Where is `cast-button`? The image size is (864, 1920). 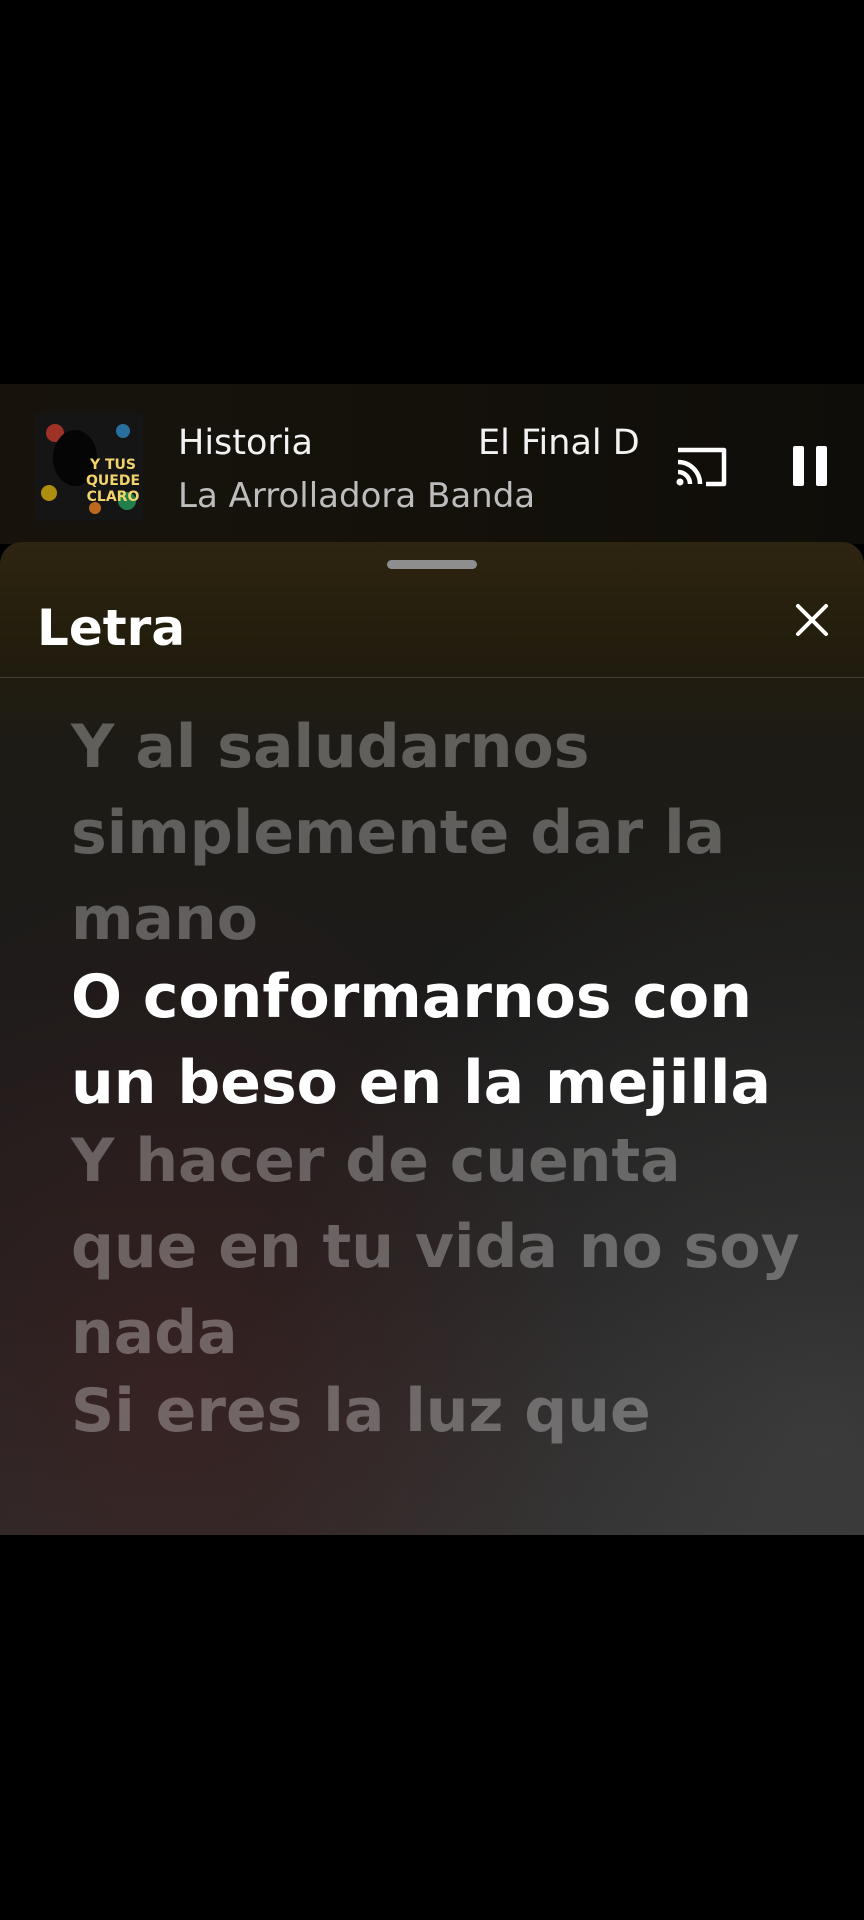
cast-button is located at coordinates (702, 467).